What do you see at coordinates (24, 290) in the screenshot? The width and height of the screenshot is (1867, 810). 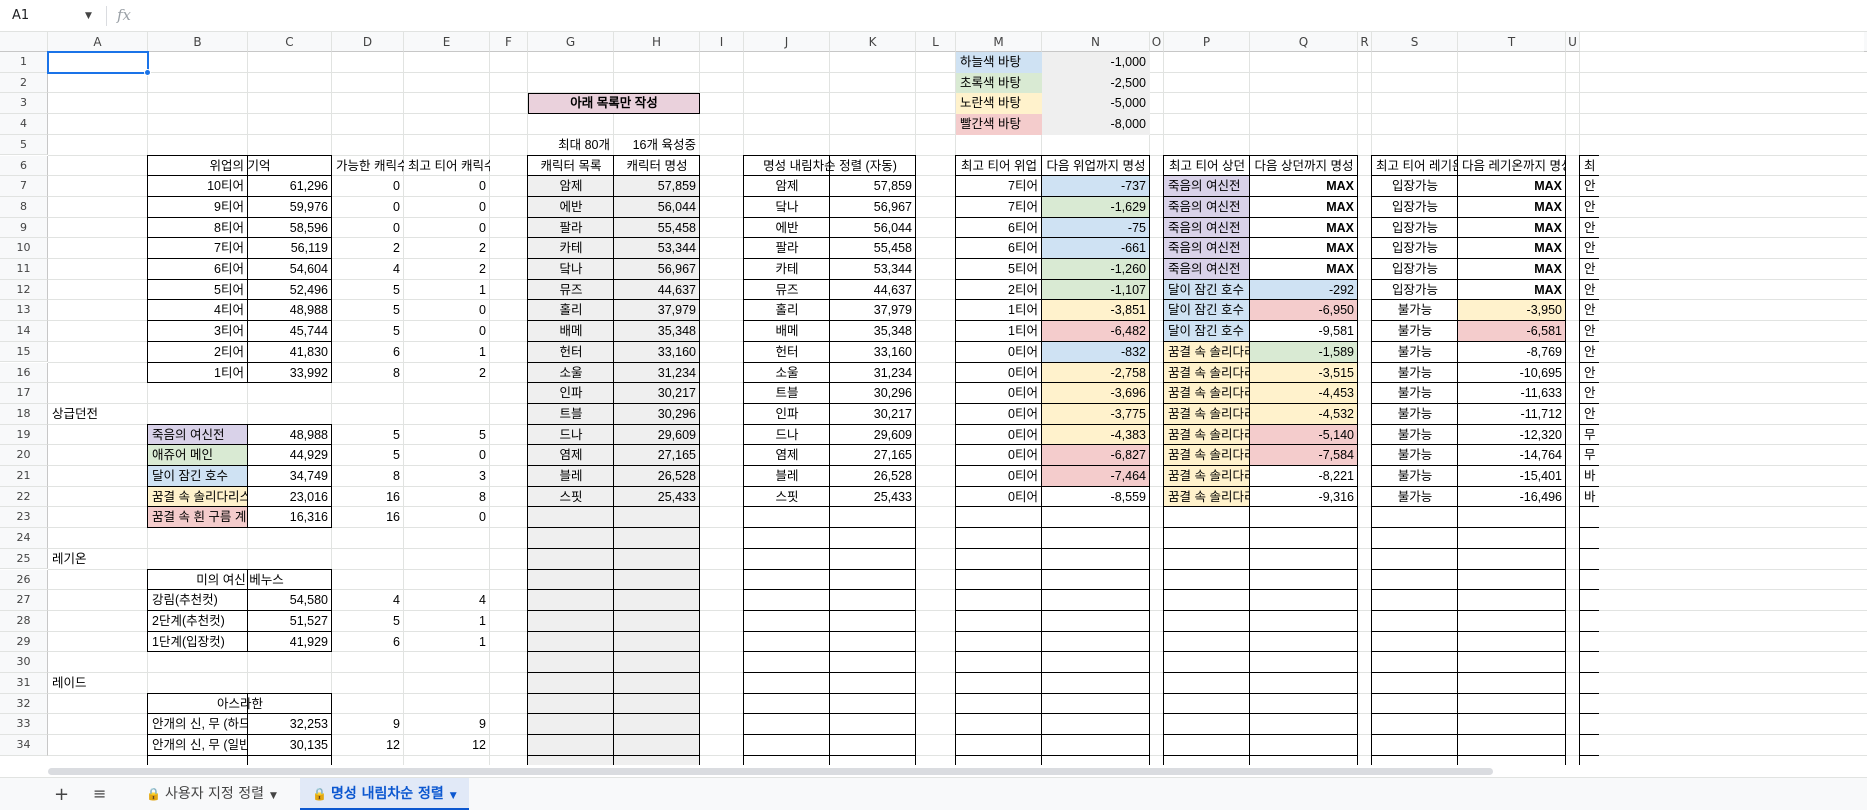 I see `row-header-12: 12` at bounding box center [24, 290].